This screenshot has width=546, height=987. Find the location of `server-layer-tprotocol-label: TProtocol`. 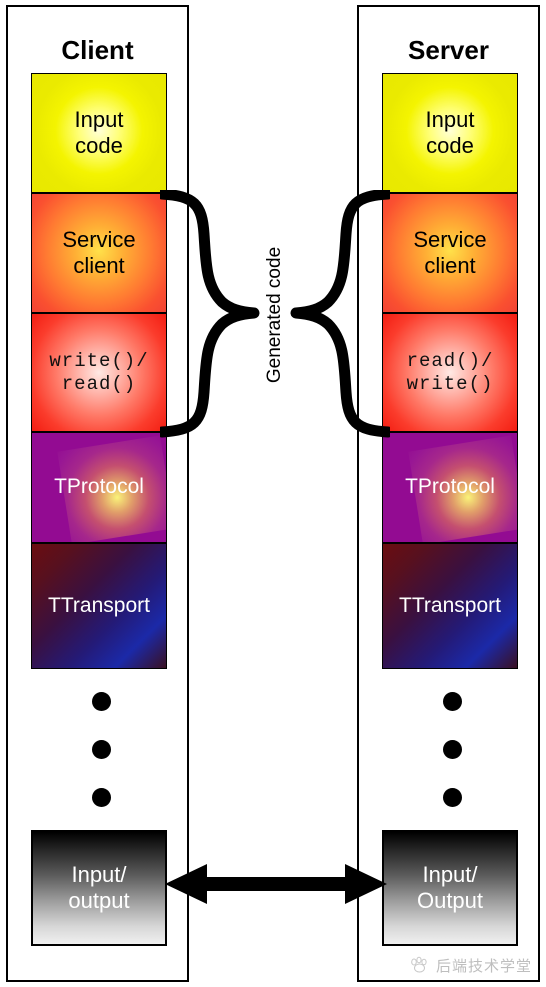

server-layer-tprotocol-label: TProtocol is located at coordinates (450, 487).